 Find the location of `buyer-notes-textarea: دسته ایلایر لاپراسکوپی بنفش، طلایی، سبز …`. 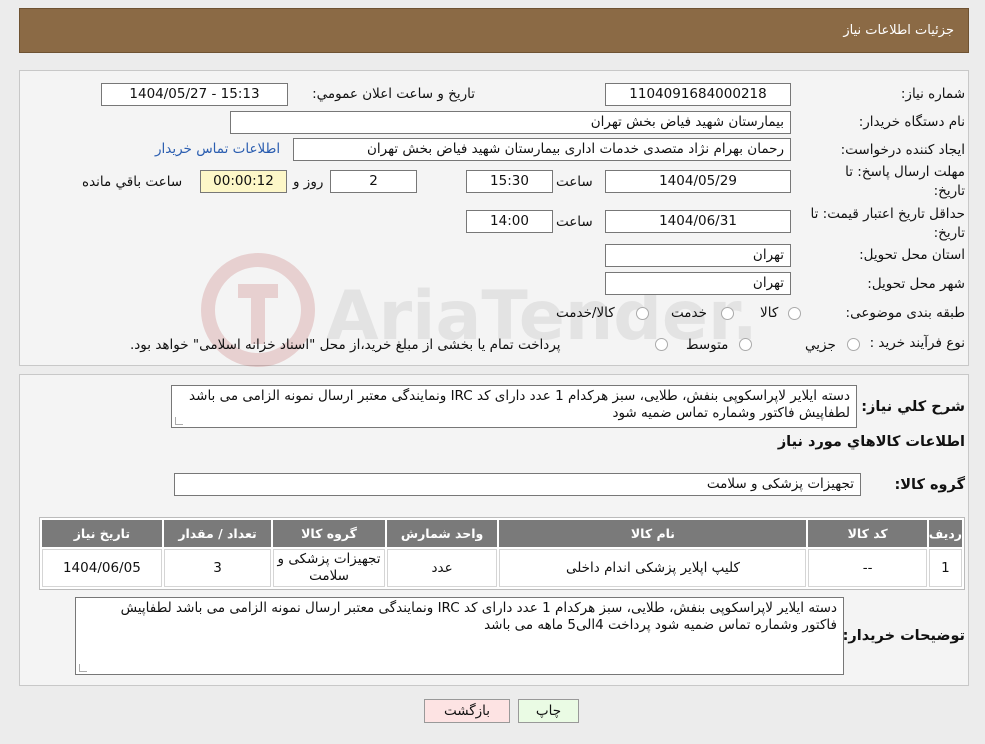

buyer-notes-textarea: دسته ایلایر لاپراسکوپی بنفش، طلایی، سبز … is located at coordinates (459, 636).